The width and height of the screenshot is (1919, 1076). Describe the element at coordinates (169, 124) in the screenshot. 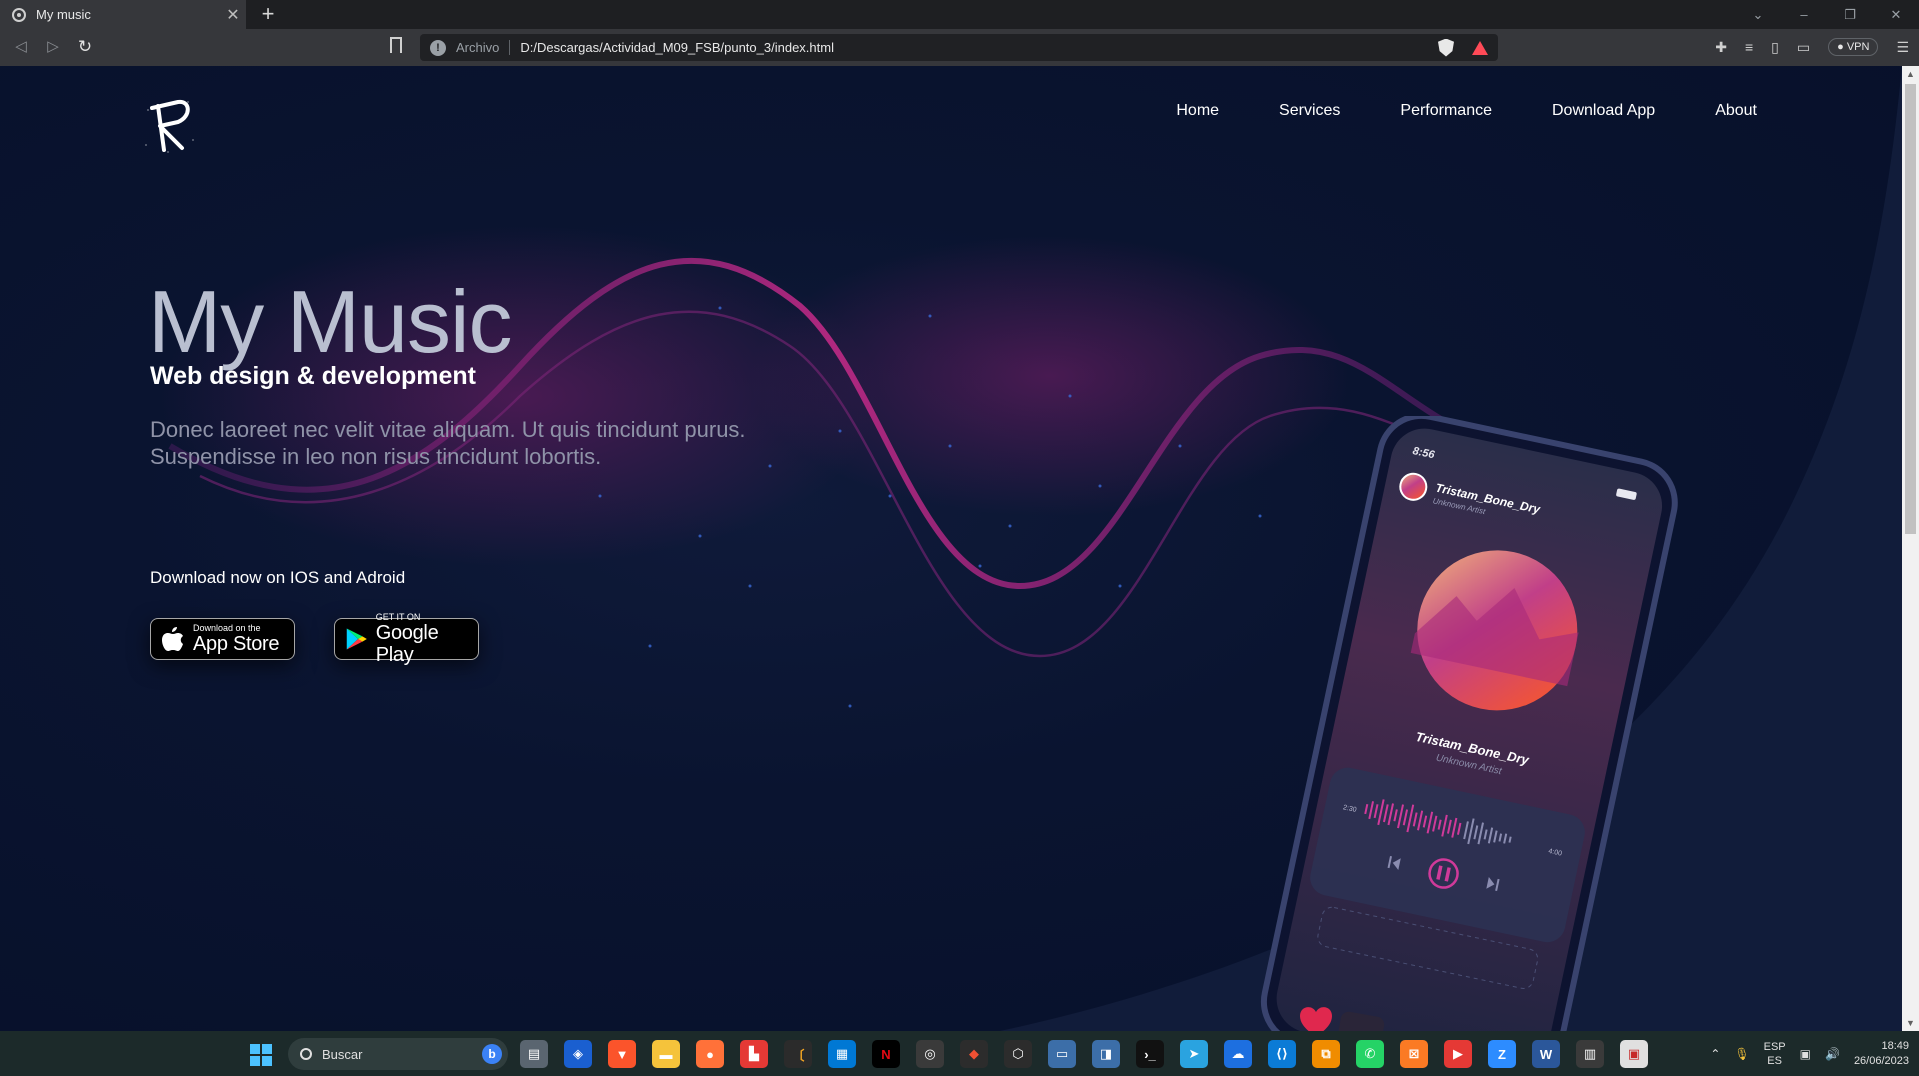

I see `site-logo` at that location.